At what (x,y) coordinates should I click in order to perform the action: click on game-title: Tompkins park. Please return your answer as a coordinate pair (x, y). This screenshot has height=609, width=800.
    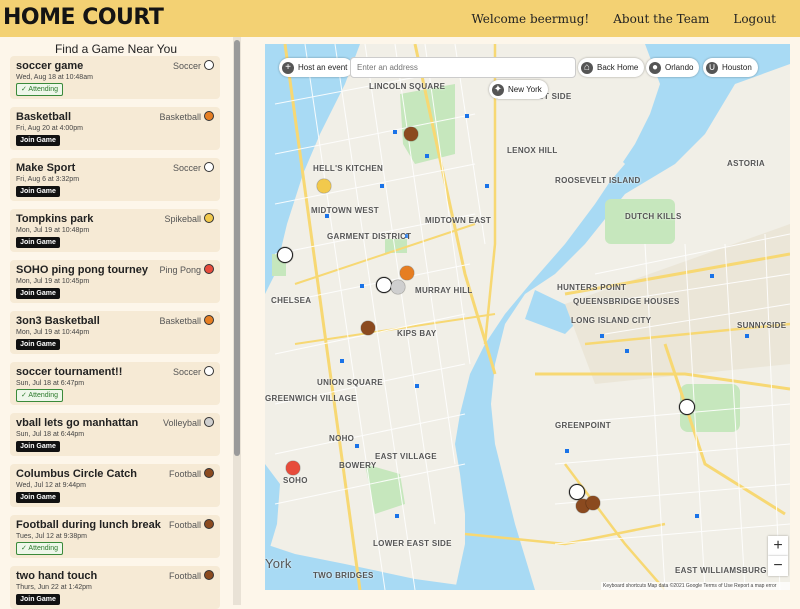
    Looking at the image, I should click on (55, 219).